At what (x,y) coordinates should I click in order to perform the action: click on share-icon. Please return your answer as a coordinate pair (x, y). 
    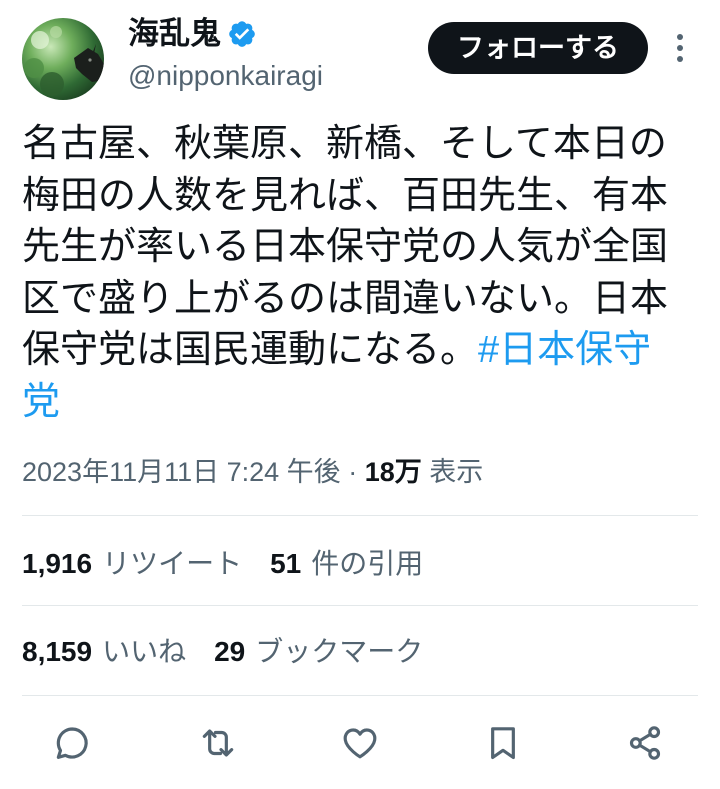
    Looking at the image, I should click on (645, 743).